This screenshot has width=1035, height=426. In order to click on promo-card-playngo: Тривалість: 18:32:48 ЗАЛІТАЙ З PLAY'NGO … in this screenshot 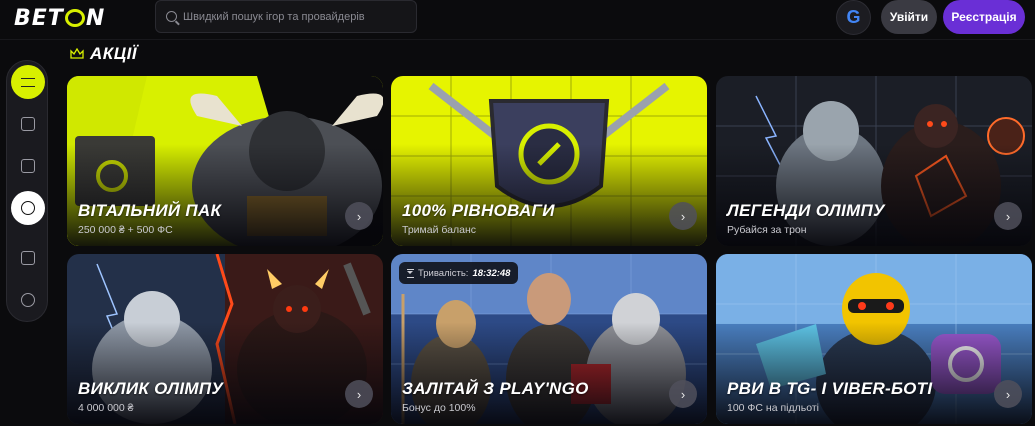, I will do `click(549, 339)`.